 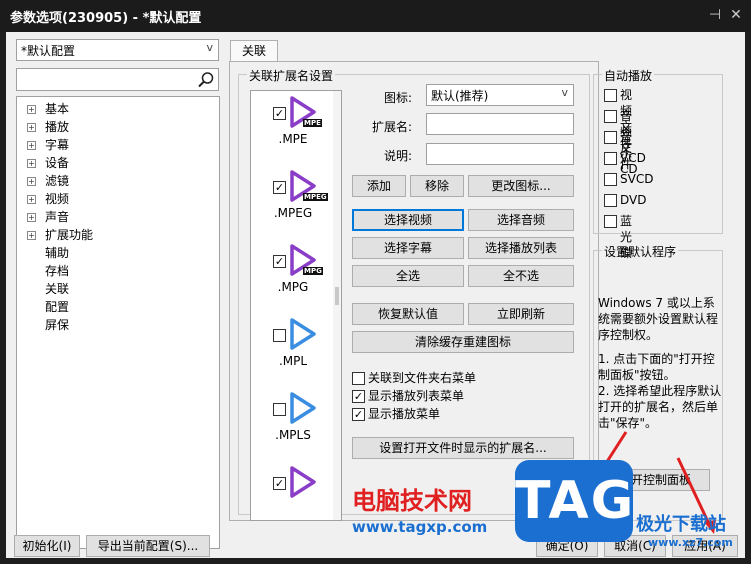 I want to click on watermark-slogan: 极光下载站, so click(x=681, y=524).